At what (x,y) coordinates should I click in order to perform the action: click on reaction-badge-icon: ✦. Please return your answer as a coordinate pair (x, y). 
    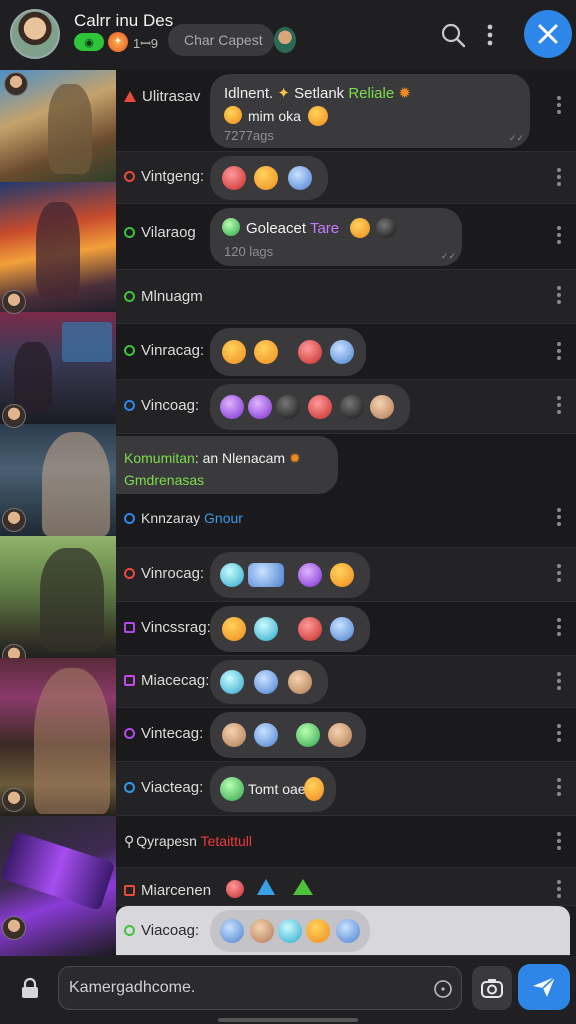
    Looking at the image, I should click on (118, 42).